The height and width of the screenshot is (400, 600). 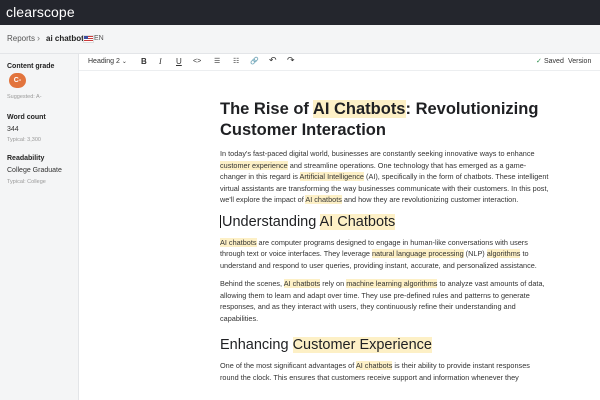 I want to click on heading-understanding-text: Understanding AI Chatbots, so click(x=309, y=221).